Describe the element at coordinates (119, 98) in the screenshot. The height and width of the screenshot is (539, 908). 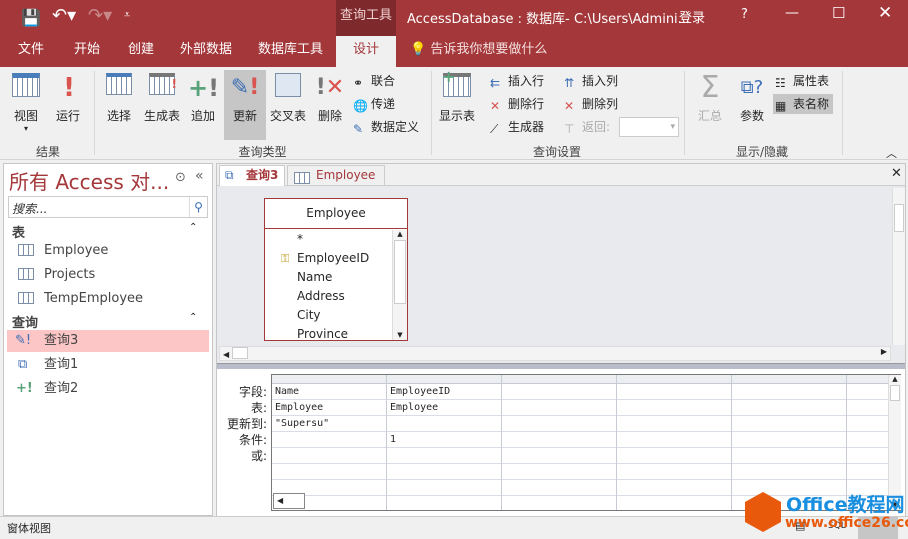
I see `select-query-button: 选择` at that location.